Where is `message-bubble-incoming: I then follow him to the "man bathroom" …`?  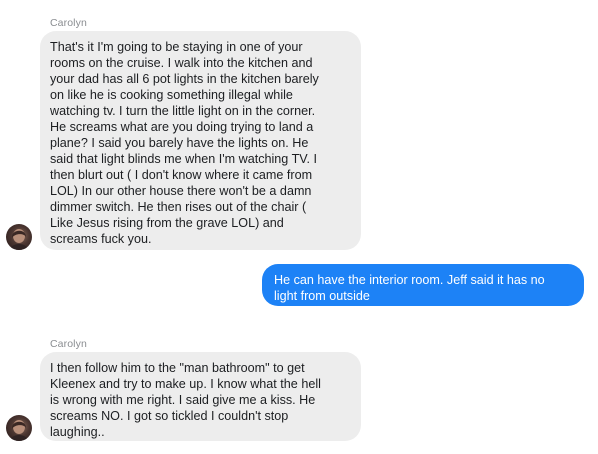 message-bubble-incoming: I then follow him to the "man bathroom" … is located at coordinates (200, 396).